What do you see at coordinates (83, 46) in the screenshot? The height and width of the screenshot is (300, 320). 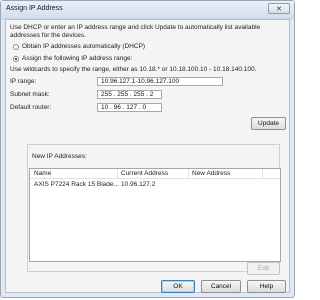 I see `dhcp-radio-label: Obtain IP addresses automatically (DHCP)` at bounding box center [83, 46].